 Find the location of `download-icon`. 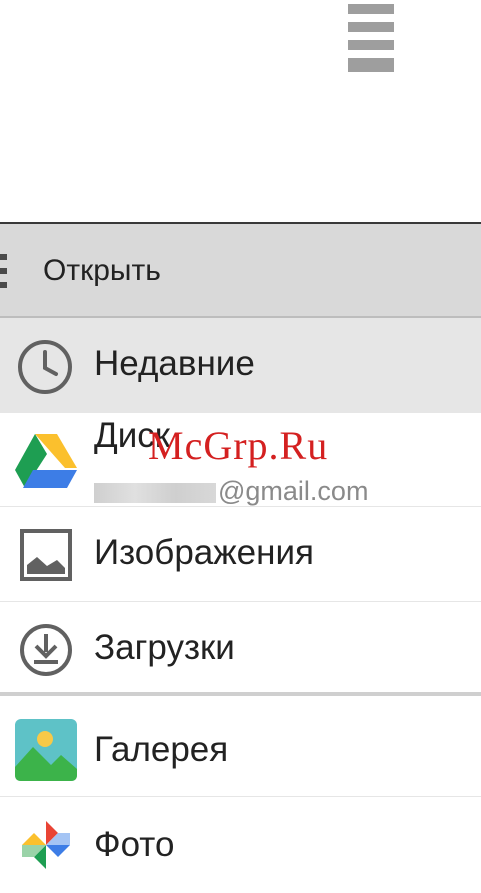

download-icon is located at coordinates (46, 652).